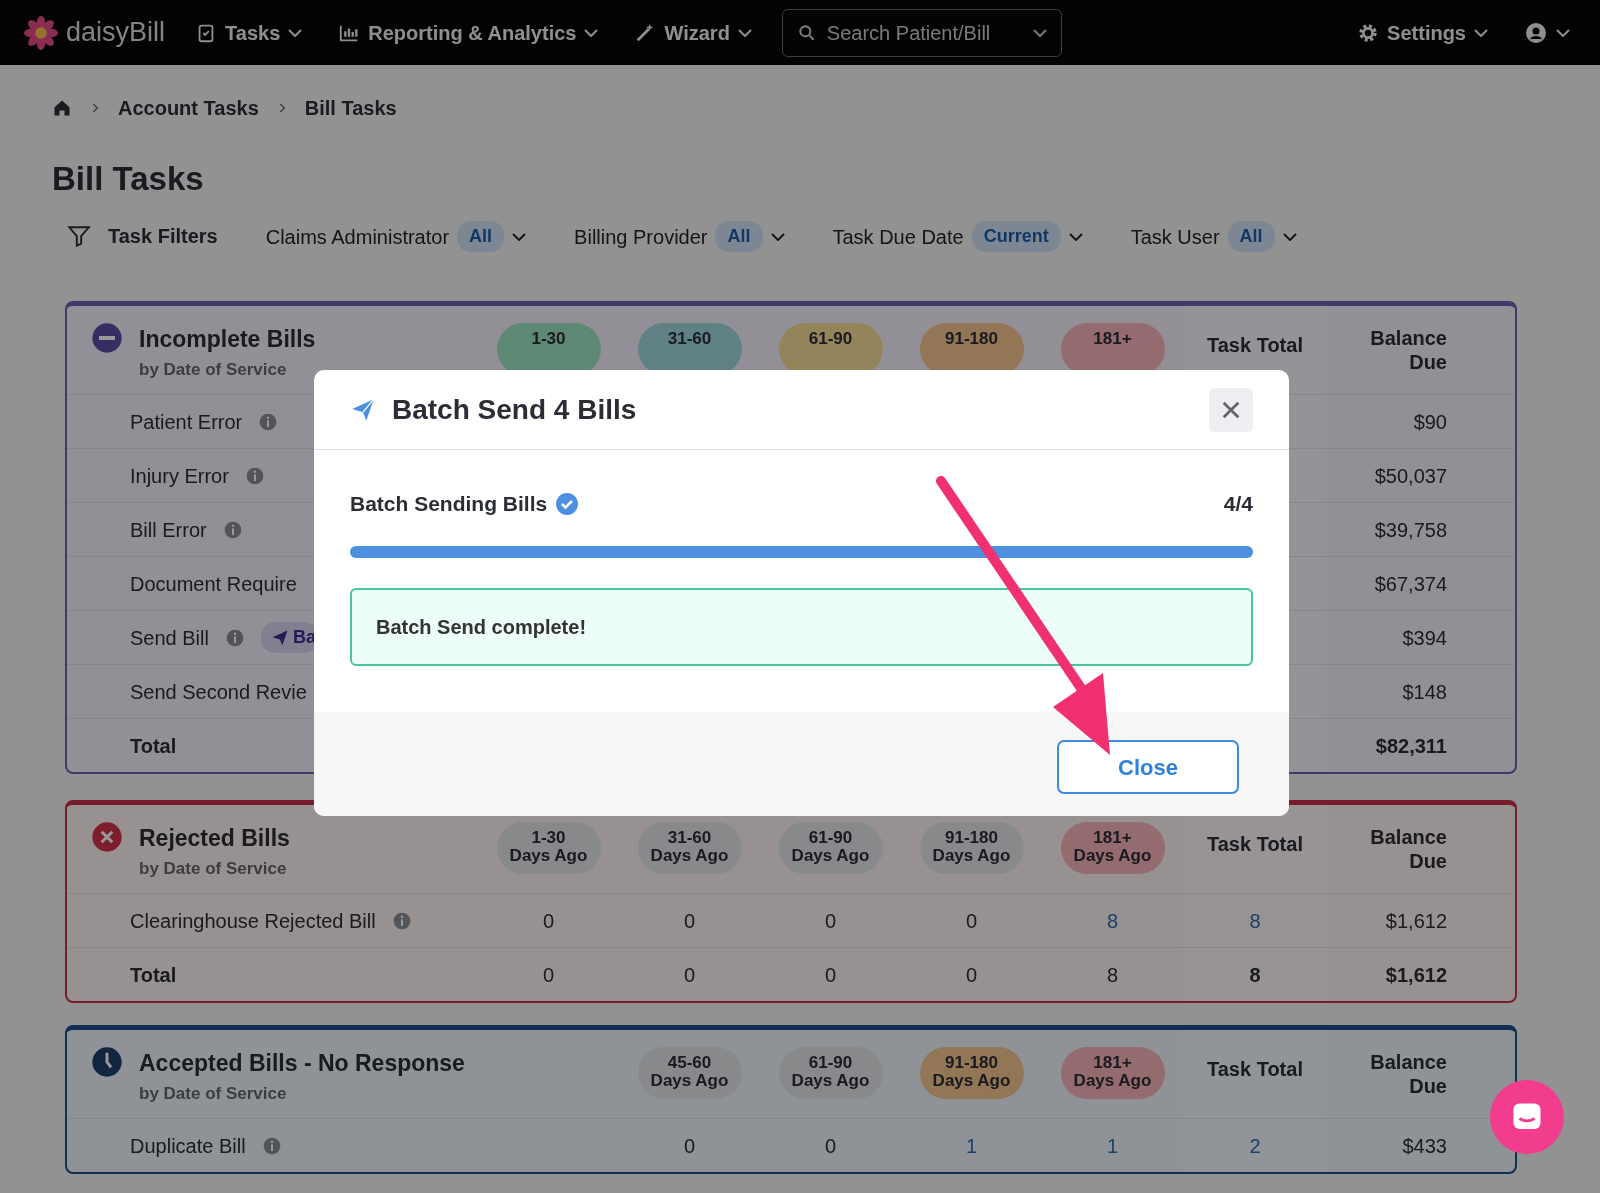 The image size is (1600, 1193). I want to click on table-cell-text: $394, so click(1424, 638).